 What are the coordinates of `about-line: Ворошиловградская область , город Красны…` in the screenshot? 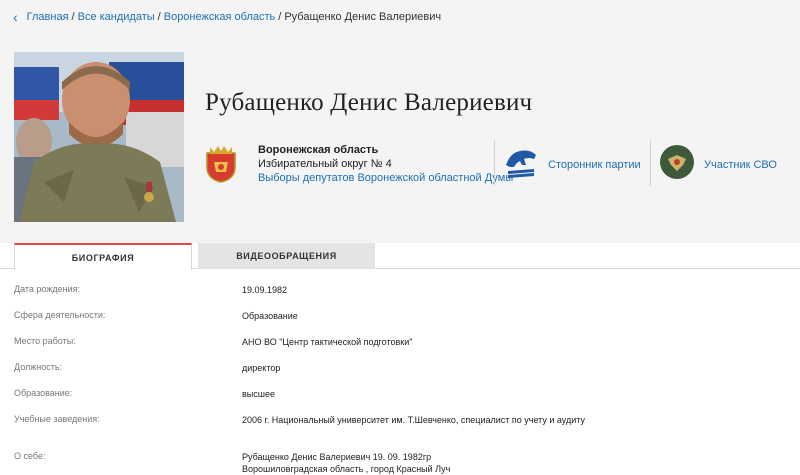 It's located at (346, 469).